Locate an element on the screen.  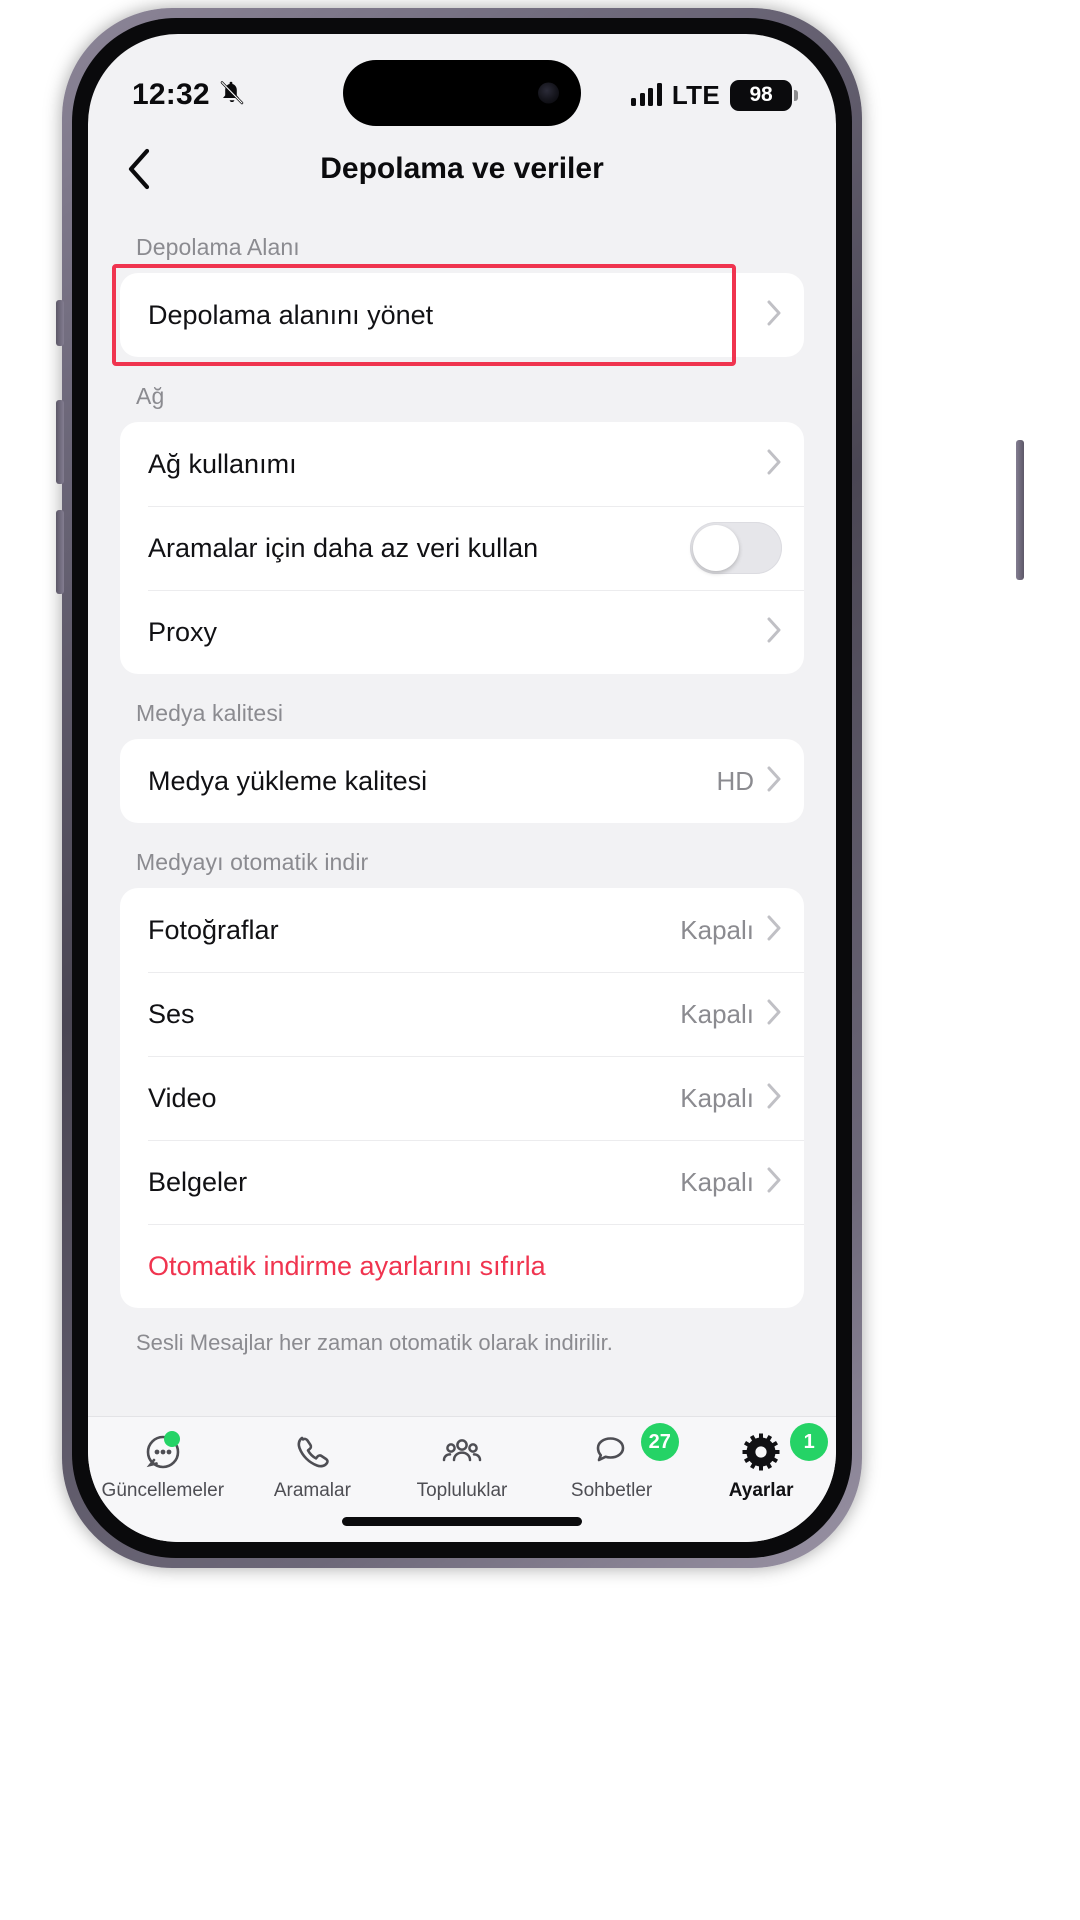
row-label: Ses is located at coordinates (171, 1013).